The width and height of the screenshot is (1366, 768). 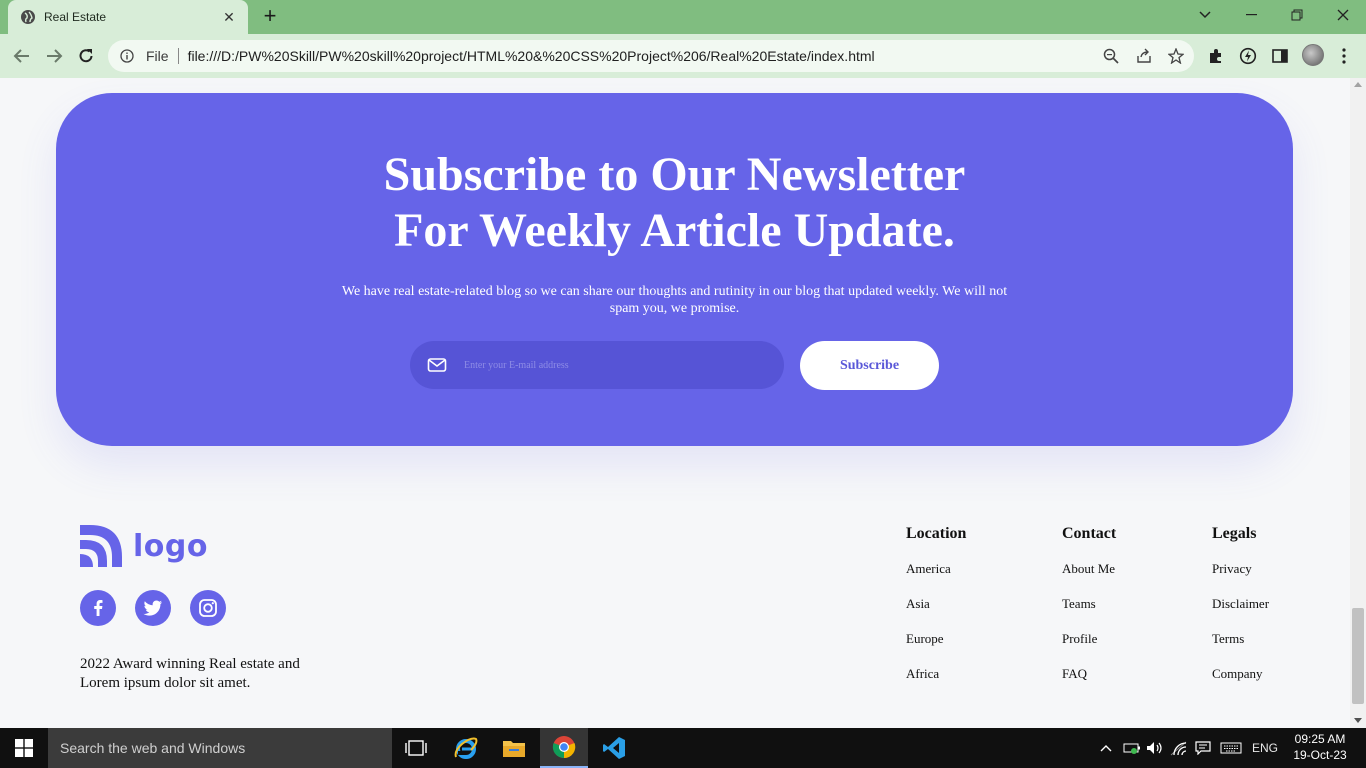 I want to click on chrome-taskbar-icon, so click(x=564, y=748).